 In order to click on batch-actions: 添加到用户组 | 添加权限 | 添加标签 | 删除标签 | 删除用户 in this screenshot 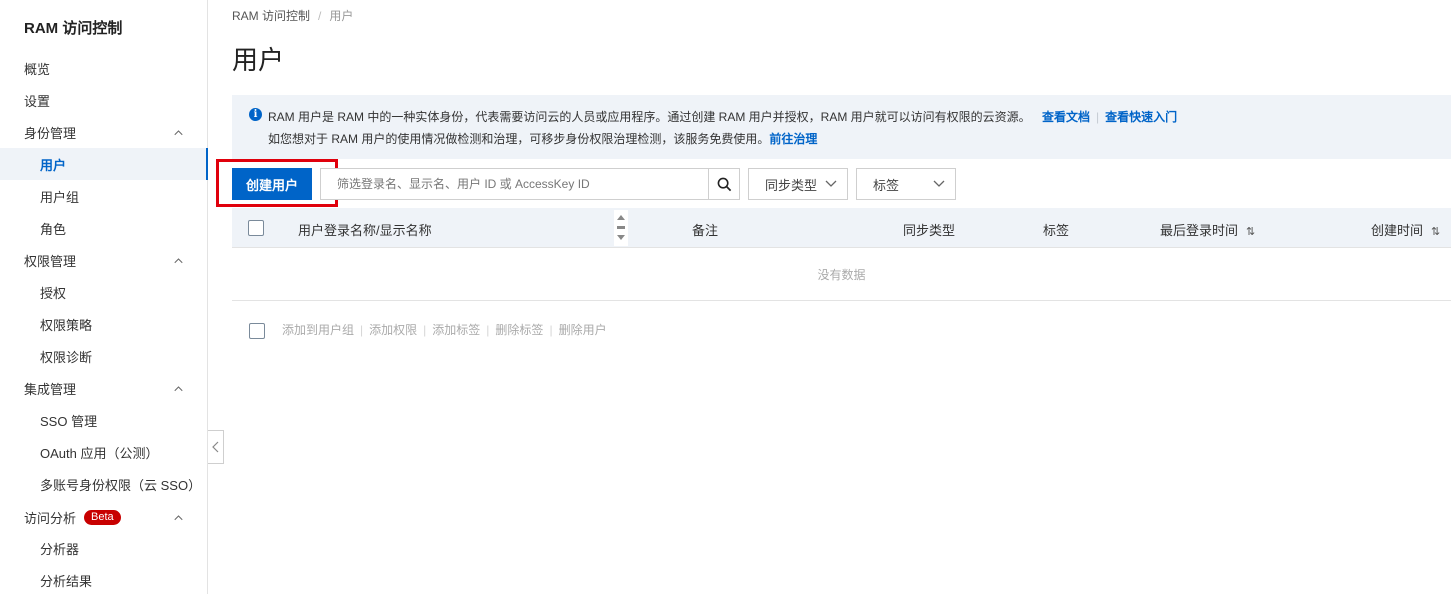, I will do `click(444, 329)`.